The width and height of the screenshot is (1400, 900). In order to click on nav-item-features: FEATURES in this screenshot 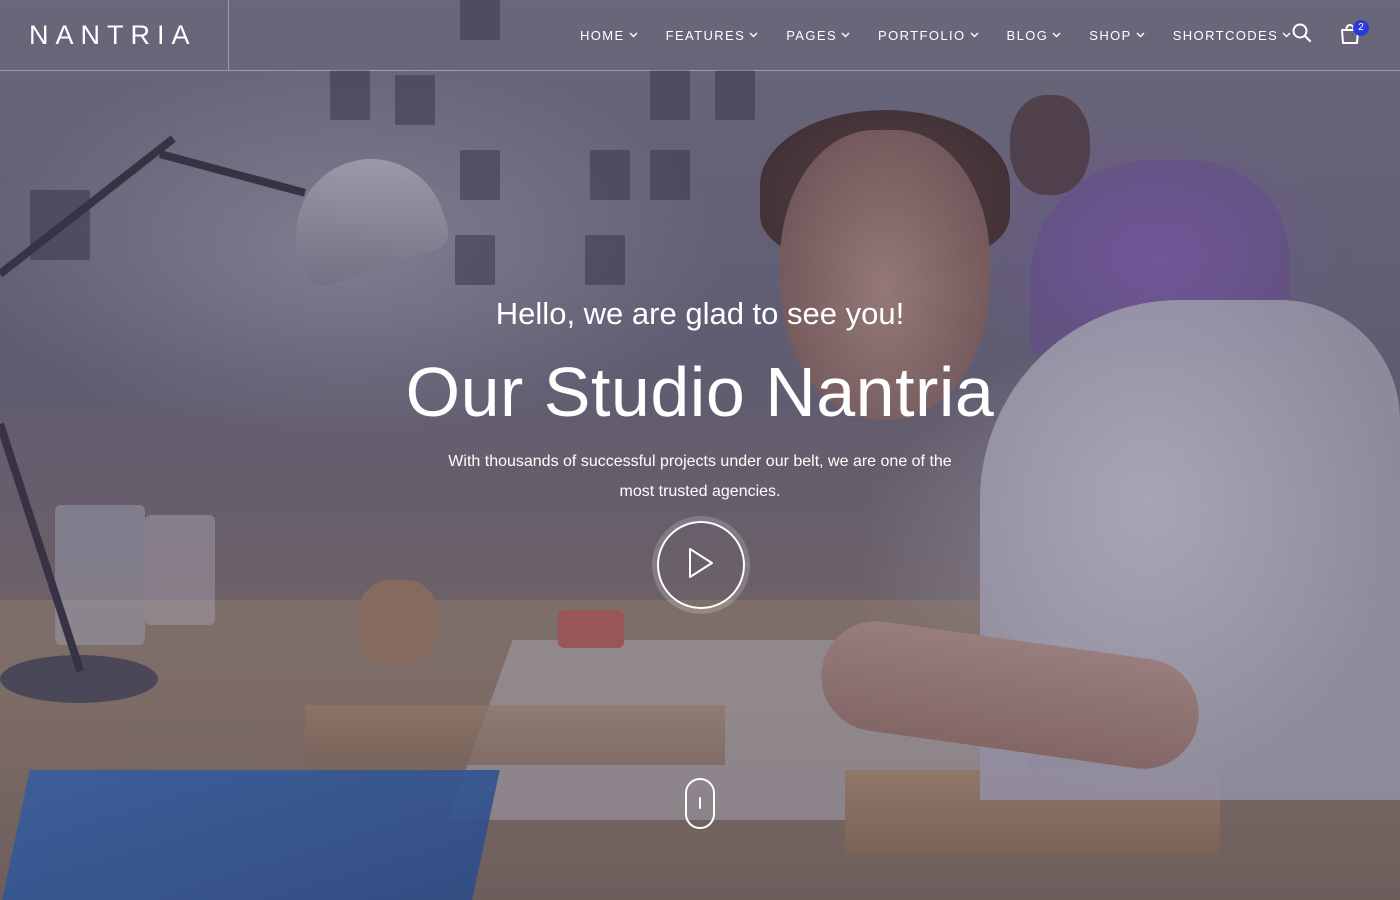, I will do `click(712, 35)`.